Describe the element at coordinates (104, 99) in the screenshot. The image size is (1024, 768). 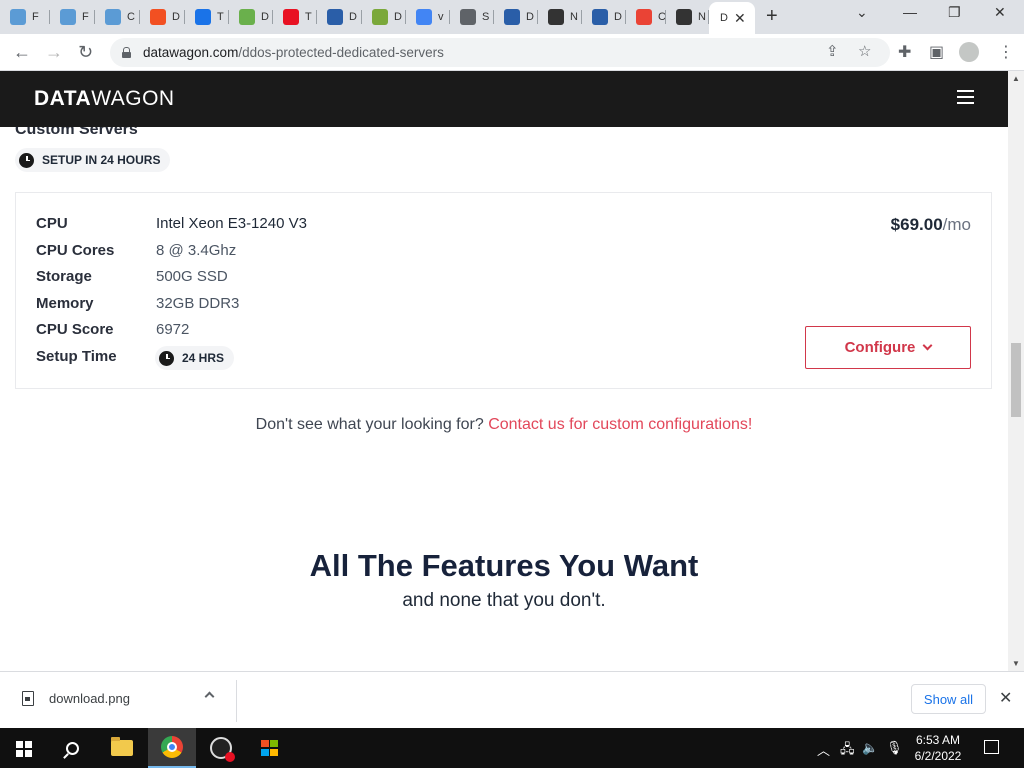
I see `datawagon-logo: DATAWAGON` at that location.